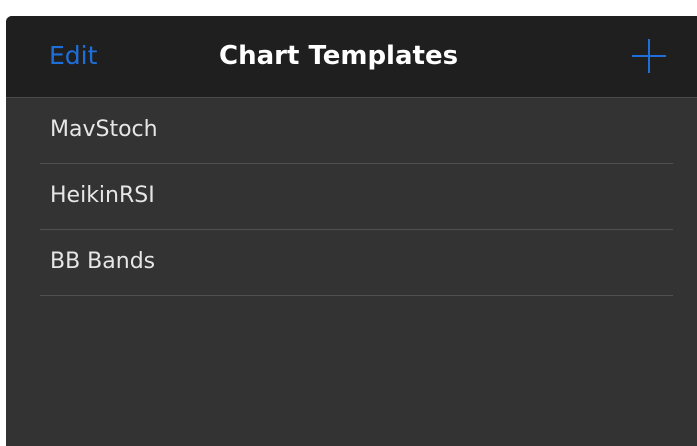  I want to click on list-item-label: MavStoch, so click(104, 129).